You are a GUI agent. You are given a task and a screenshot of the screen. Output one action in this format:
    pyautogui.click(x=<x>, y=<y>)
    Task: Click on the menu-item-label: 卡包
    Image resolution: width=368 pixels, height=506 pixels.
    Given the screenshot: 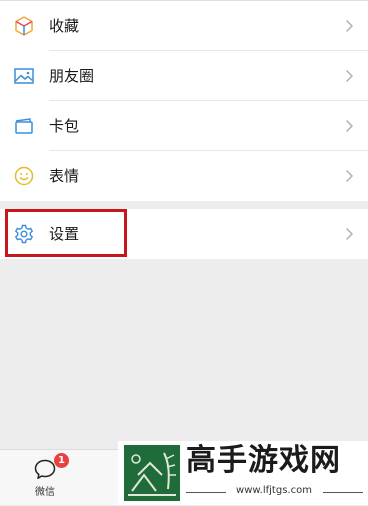 What is the action you would take?
    pyautogui.click(x=64, y=126)
    